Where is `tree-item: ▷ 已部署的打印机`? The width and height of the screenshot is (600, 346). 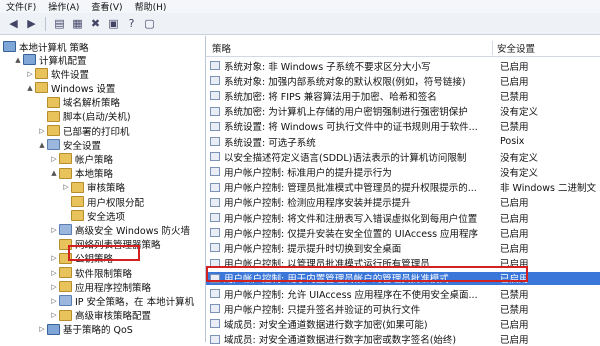
tree-item: ▷ 已部署的打印机 is located at coordinates (84, 131).